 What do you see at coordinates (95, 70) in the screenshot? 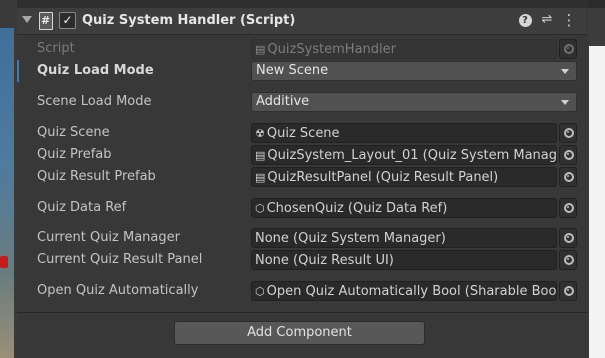
I see `field-label-quiz-load-mode: Quiz Load Mode` at bounding box center [95, 70].